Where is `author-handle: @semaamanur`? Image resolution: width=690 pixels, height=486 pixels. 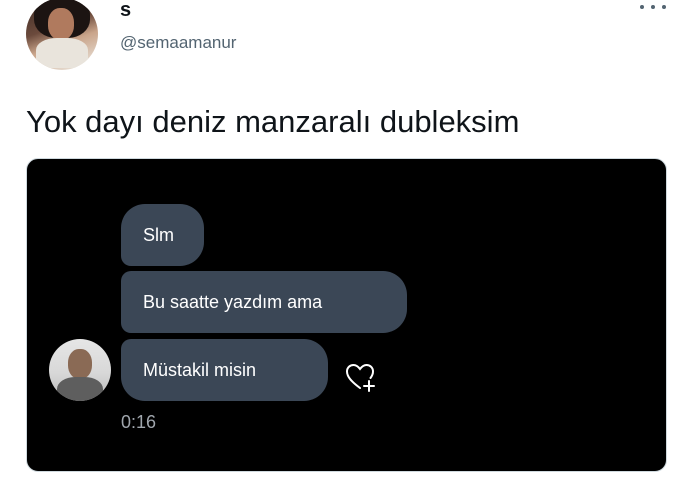
author-handle: @semaamanur is located at coordinates (178, 43).